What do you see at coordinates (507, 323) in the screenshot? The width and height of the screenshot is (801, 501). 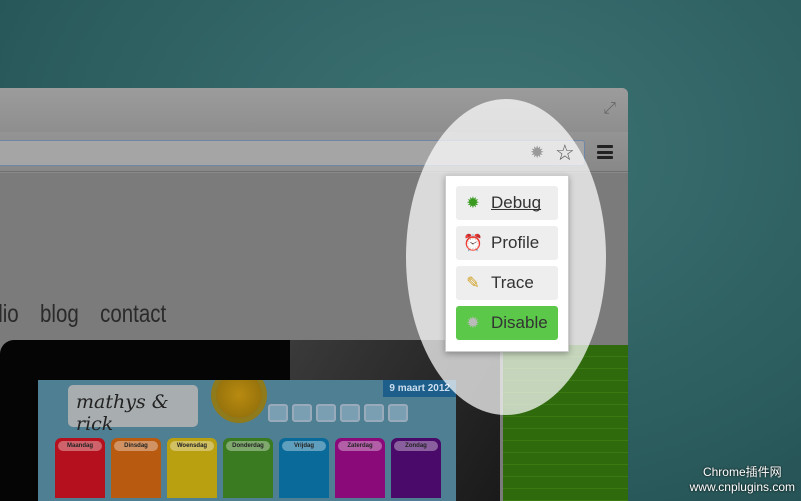 I see `menu-item-disable: ✹ Disable` at bounding box center [507, 323].